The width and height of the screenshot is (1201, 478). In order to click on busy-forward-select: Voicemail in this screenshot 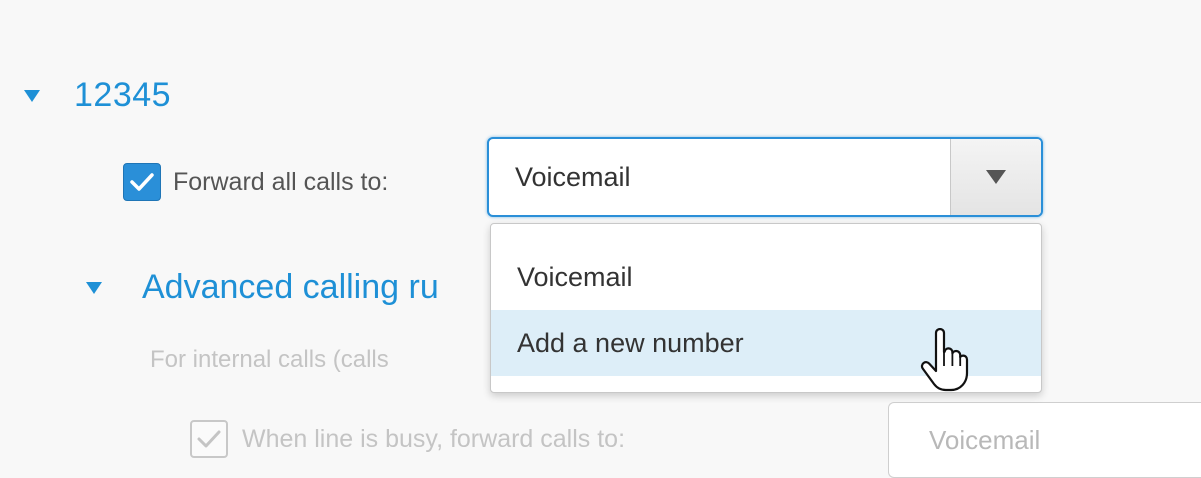, I will do `click(1044, 440)`.